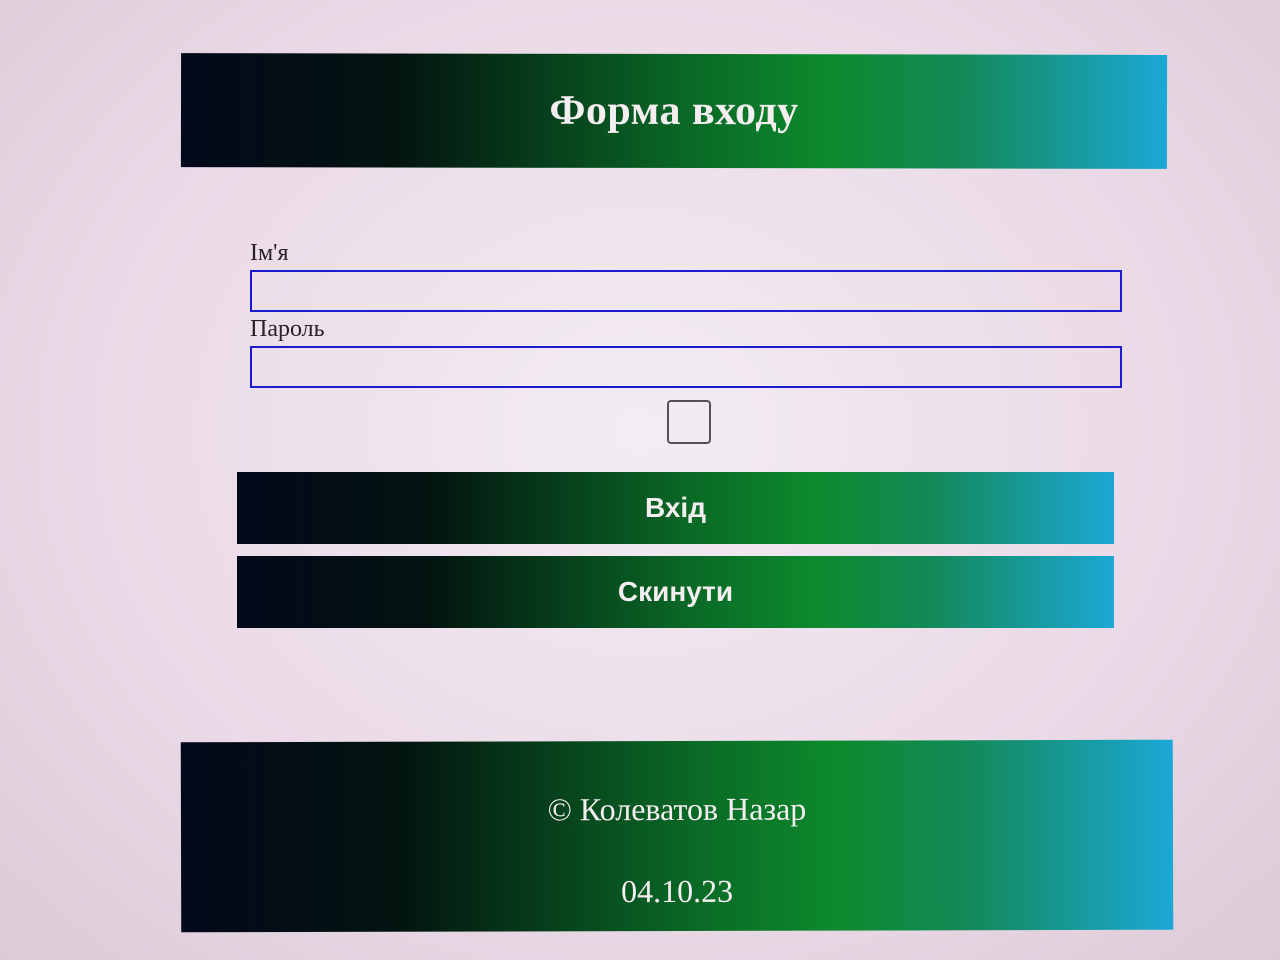  I want to click on page-header: Форма входу, so click(674, 111).